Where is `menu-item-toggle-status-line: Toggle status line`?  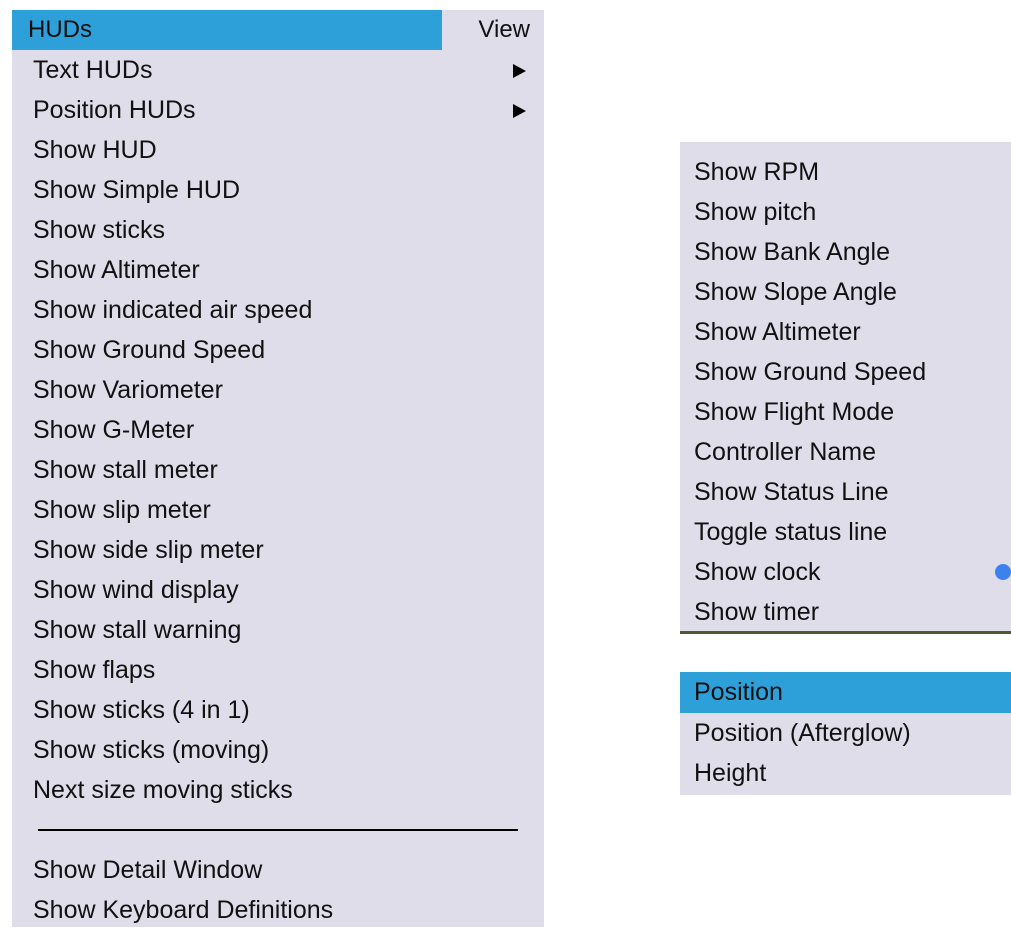 menu-item-toggle-status-line: Toggle status line is located at coordinates (845, 532).